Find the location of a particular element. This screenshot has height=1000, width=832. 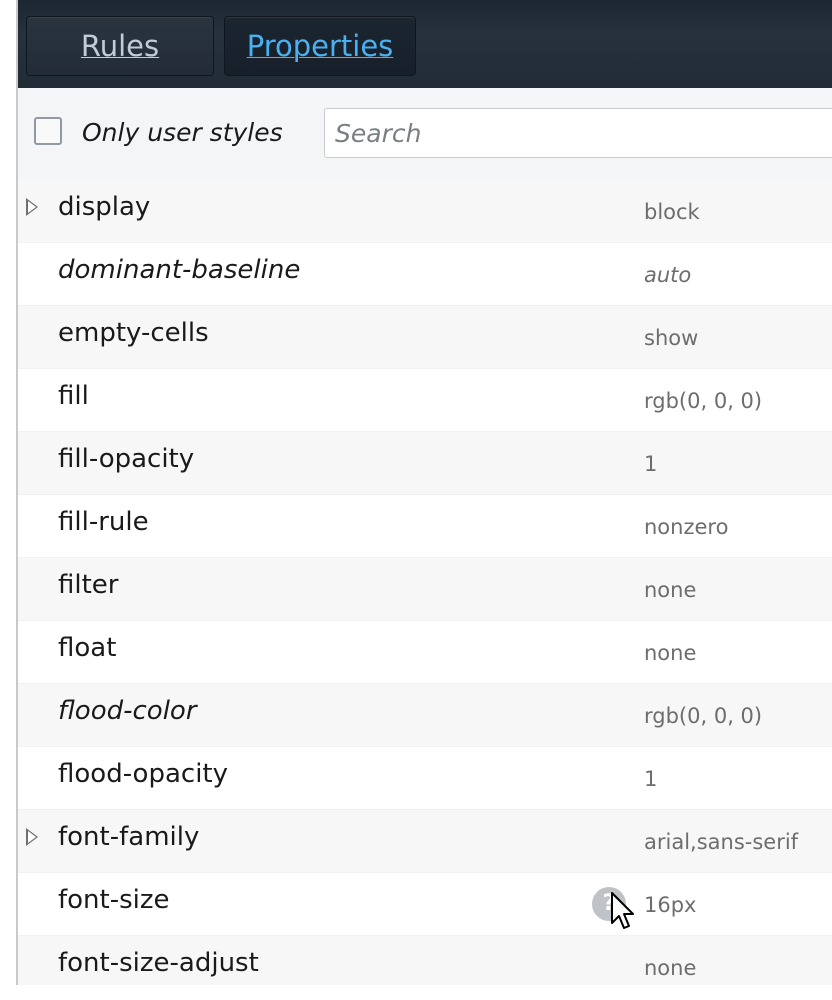

property-name: fill-opacity is located at coordinates (126, 459).